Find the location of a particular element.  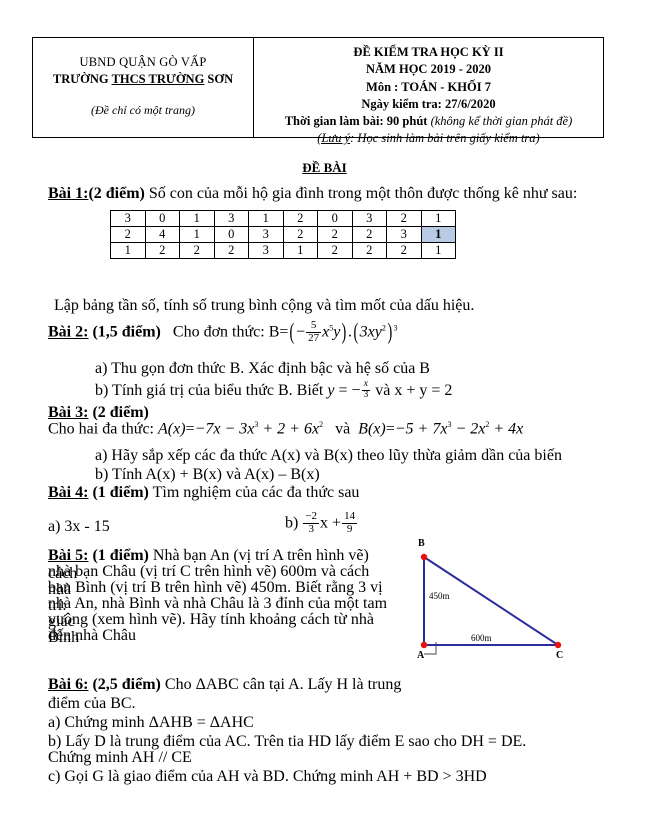

problem-1-label-text: Bài 1: is located at coordinates (68, 193).